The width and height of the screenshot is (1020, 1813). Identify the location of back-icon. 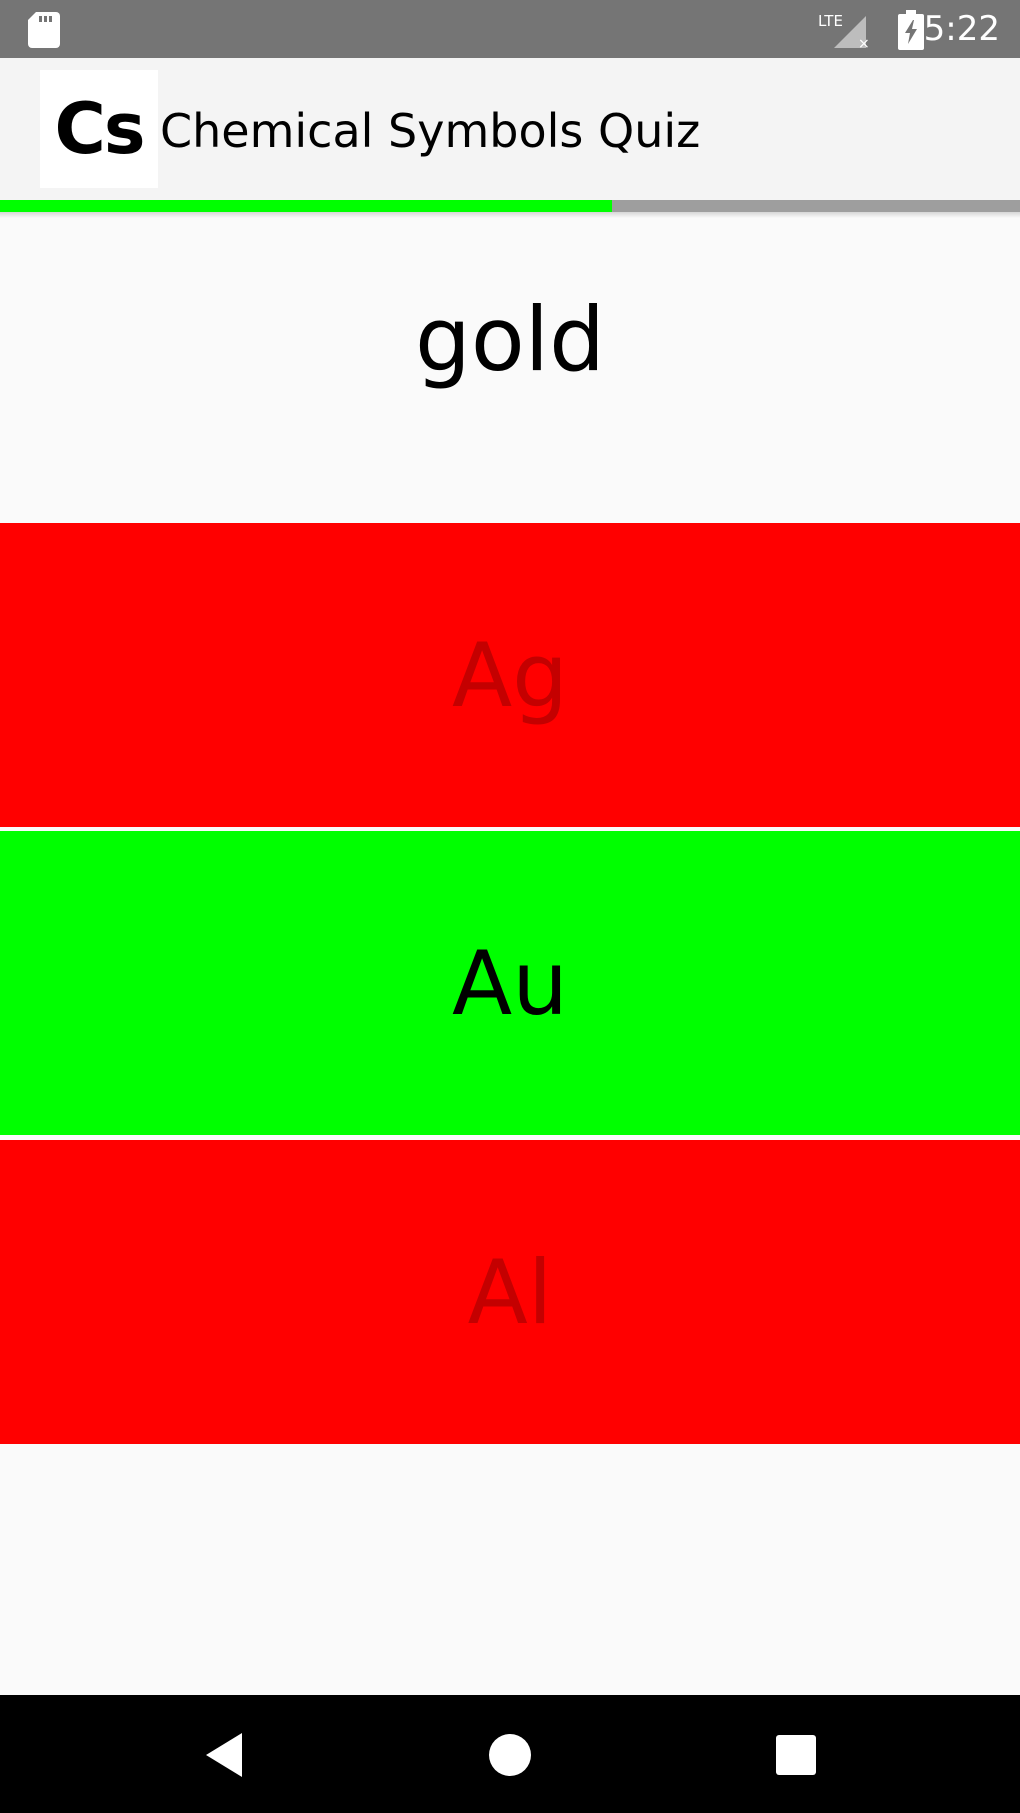
(228, 1755).